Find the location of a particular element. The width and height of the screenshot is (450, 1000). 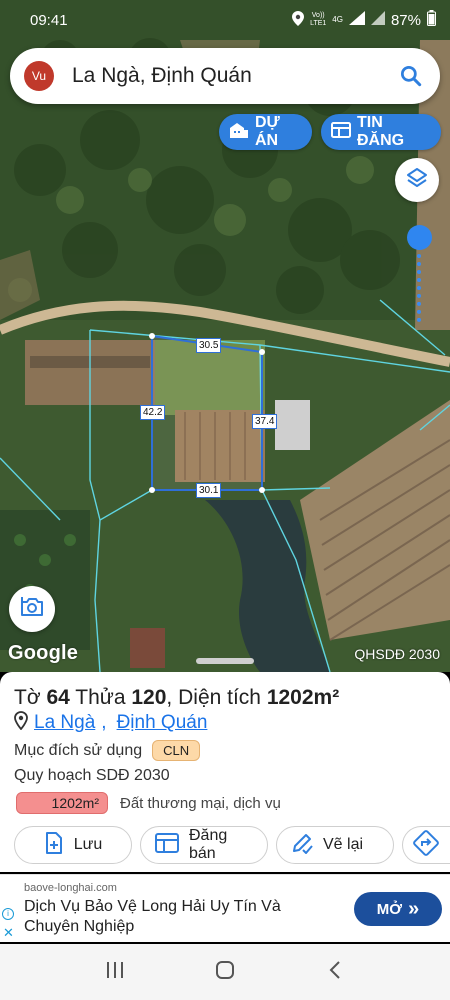

post-sale-button: Đăng bán is located at coordinates (204, 845).